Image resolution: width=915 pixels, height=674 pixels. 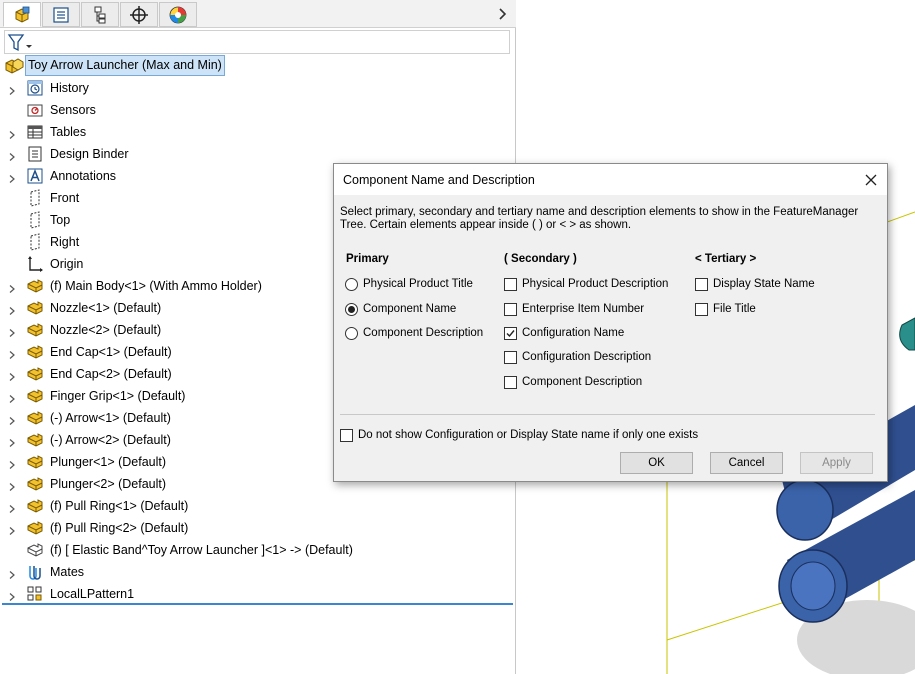 I want to click on tree-item-label: End Cap<2> (Default), so click(x=111, y=374).